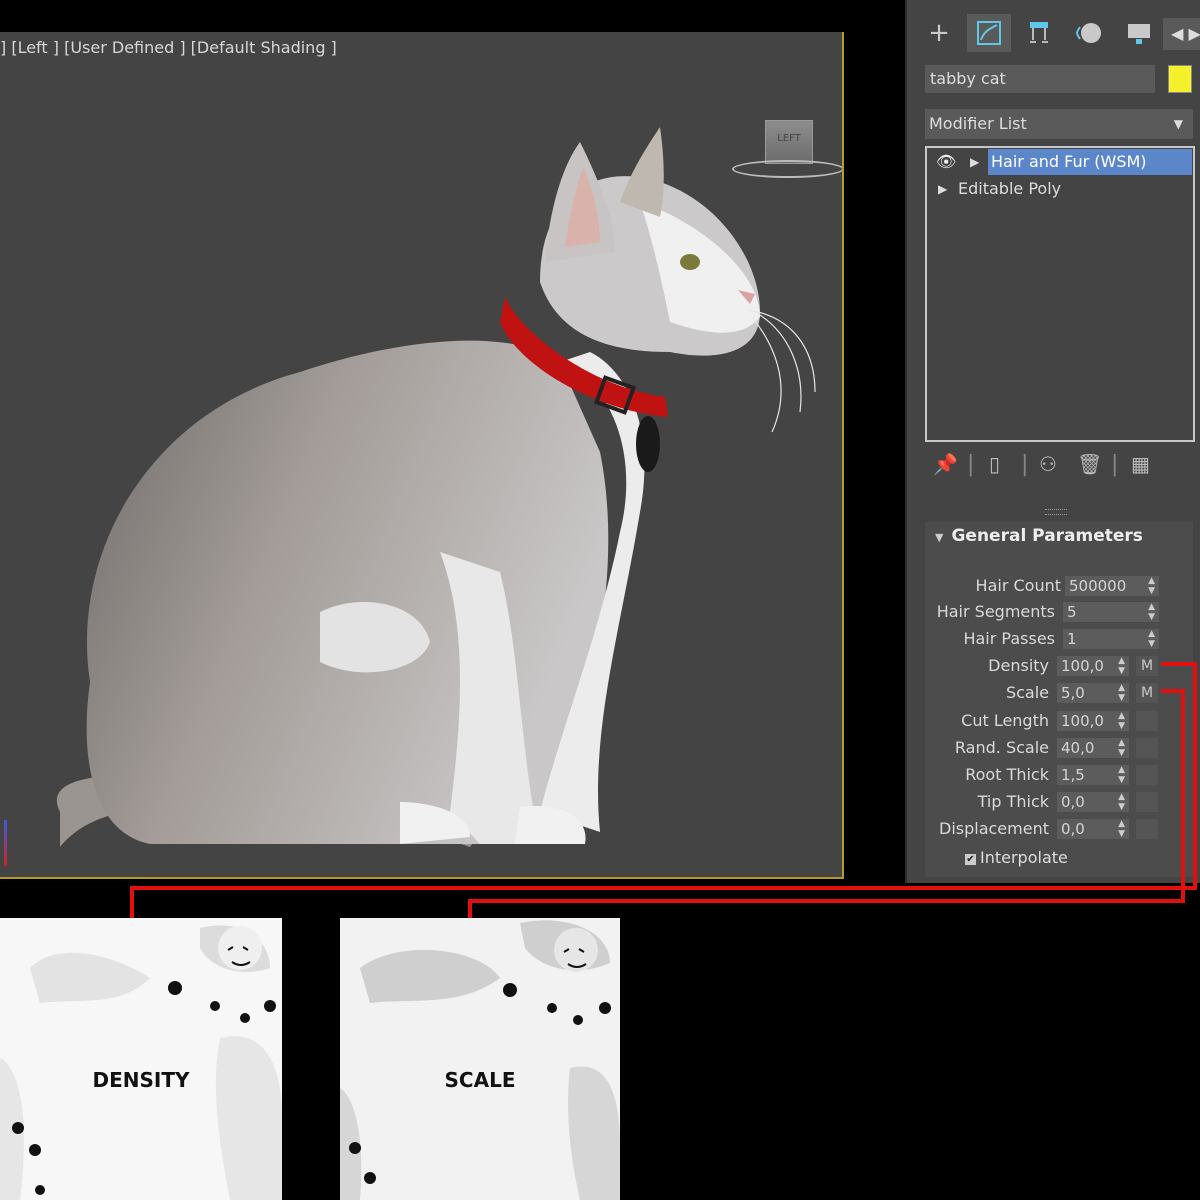 The image size is (1200, 1200). What do you see at coordinates (1018, 585) in the screenshot?
I see `param-label: Hair Count` at bounding box center [1018, 585].